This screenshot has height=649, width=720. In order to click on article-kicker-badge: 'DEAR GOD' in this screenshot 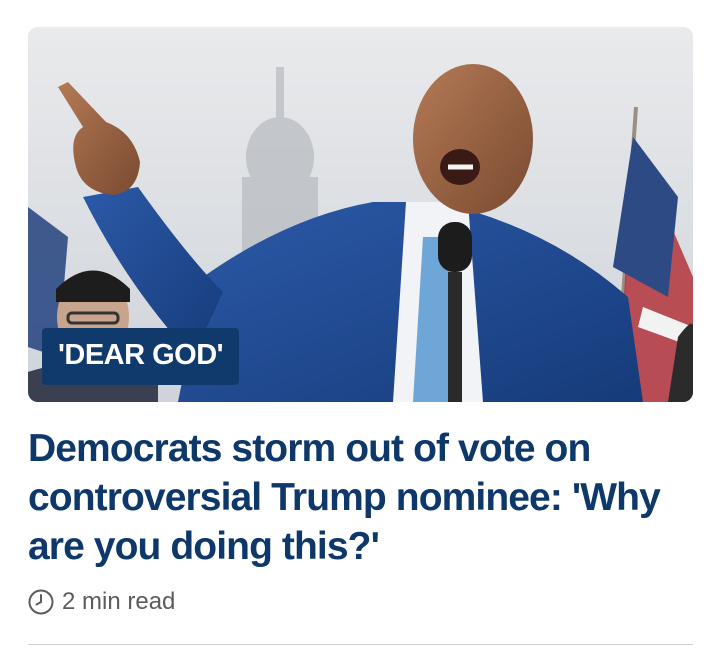, I will do `click(141, 356)`.